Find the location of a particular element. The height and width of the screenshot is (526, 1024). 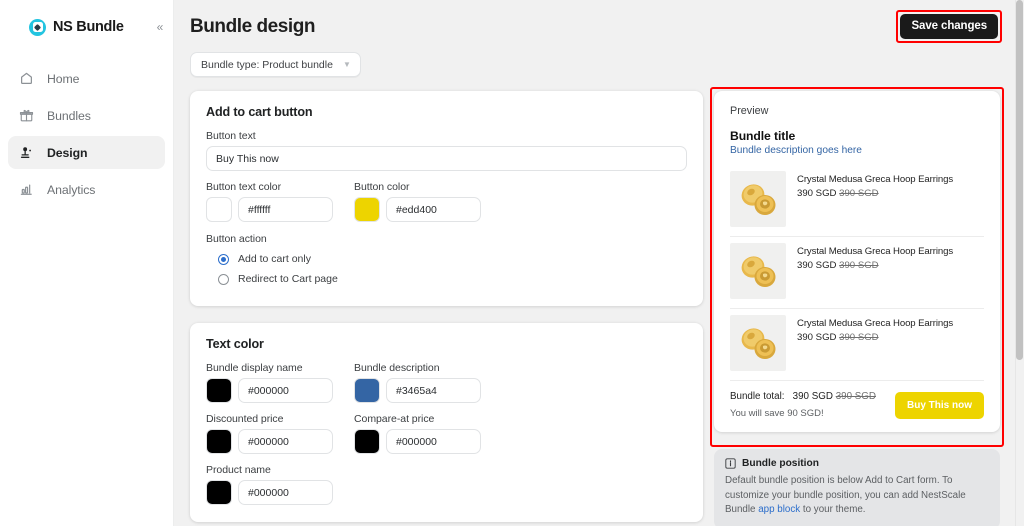

button-color-label: Button color is located at coordinates (382, 187).